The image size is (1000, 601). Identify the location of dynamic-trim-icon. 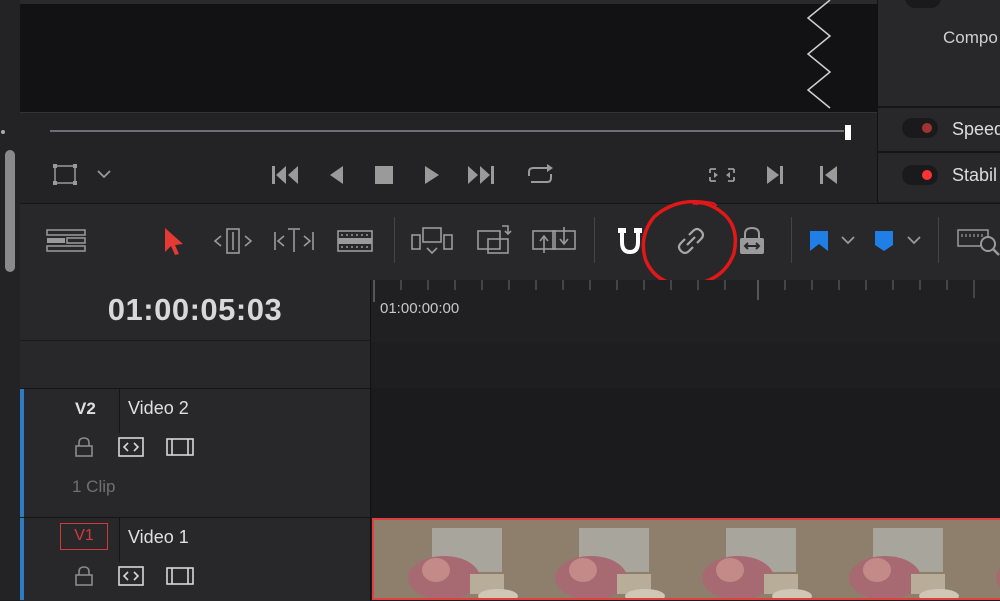
(294, 240).